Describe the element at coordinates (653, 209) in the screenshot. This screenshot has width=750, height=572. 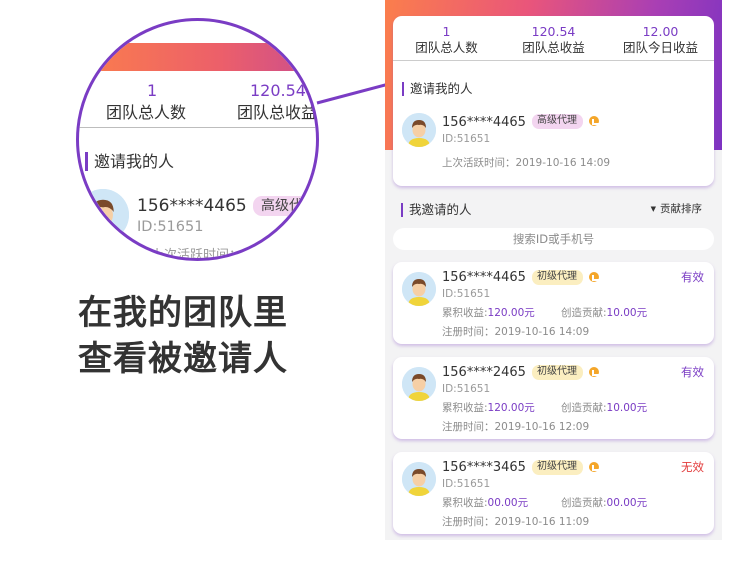
I see `caret-down-icon: ▼` at that location.